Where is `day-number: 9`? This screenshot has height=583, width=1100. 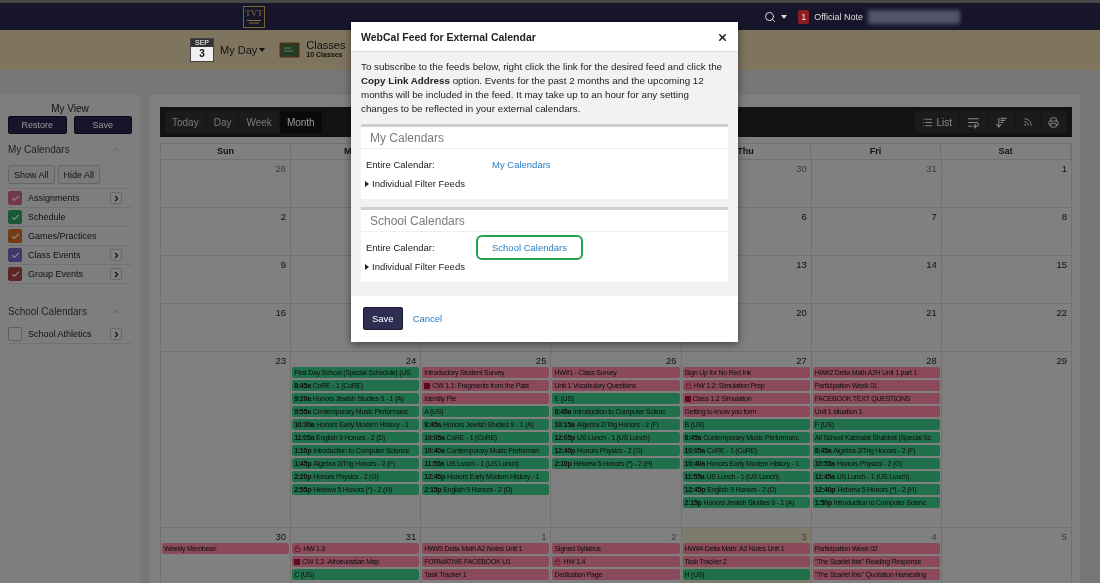 day-number: 9 is located at coordinates (283, 264).